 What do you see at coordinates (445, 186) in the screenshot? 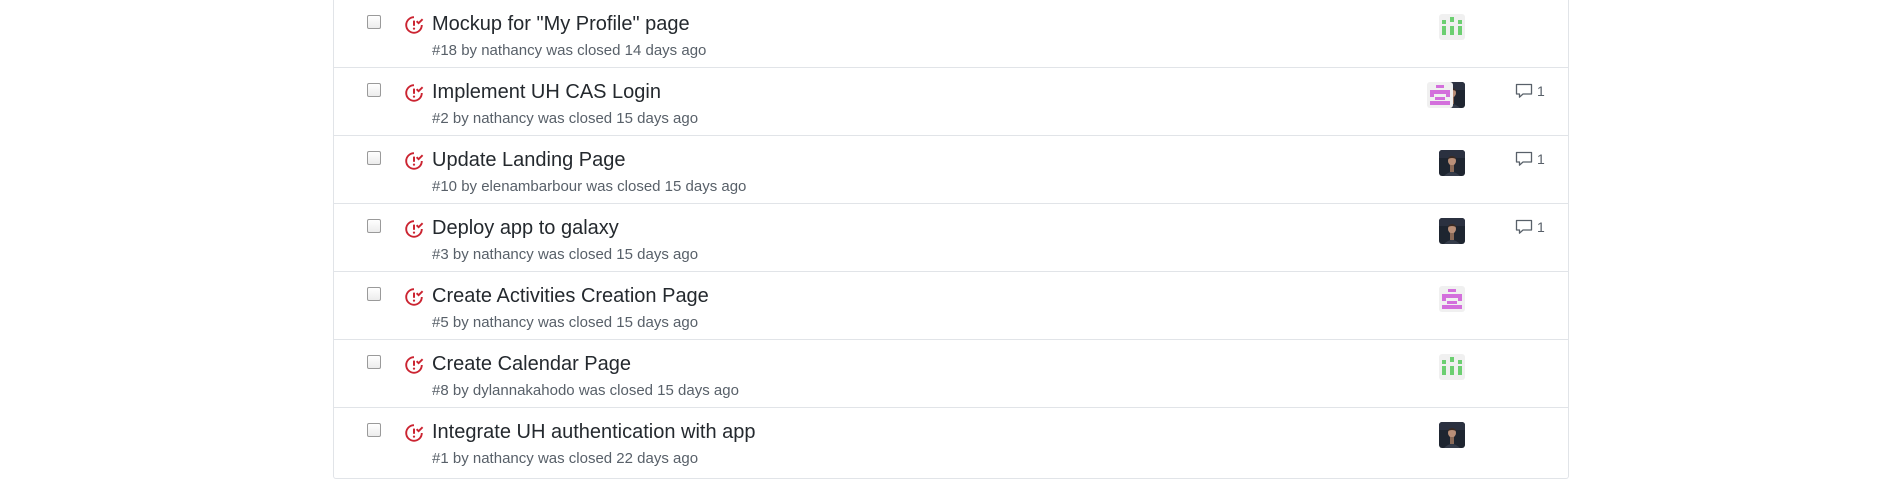
I see `issue-number: #10` at bounding box center [445, 186].